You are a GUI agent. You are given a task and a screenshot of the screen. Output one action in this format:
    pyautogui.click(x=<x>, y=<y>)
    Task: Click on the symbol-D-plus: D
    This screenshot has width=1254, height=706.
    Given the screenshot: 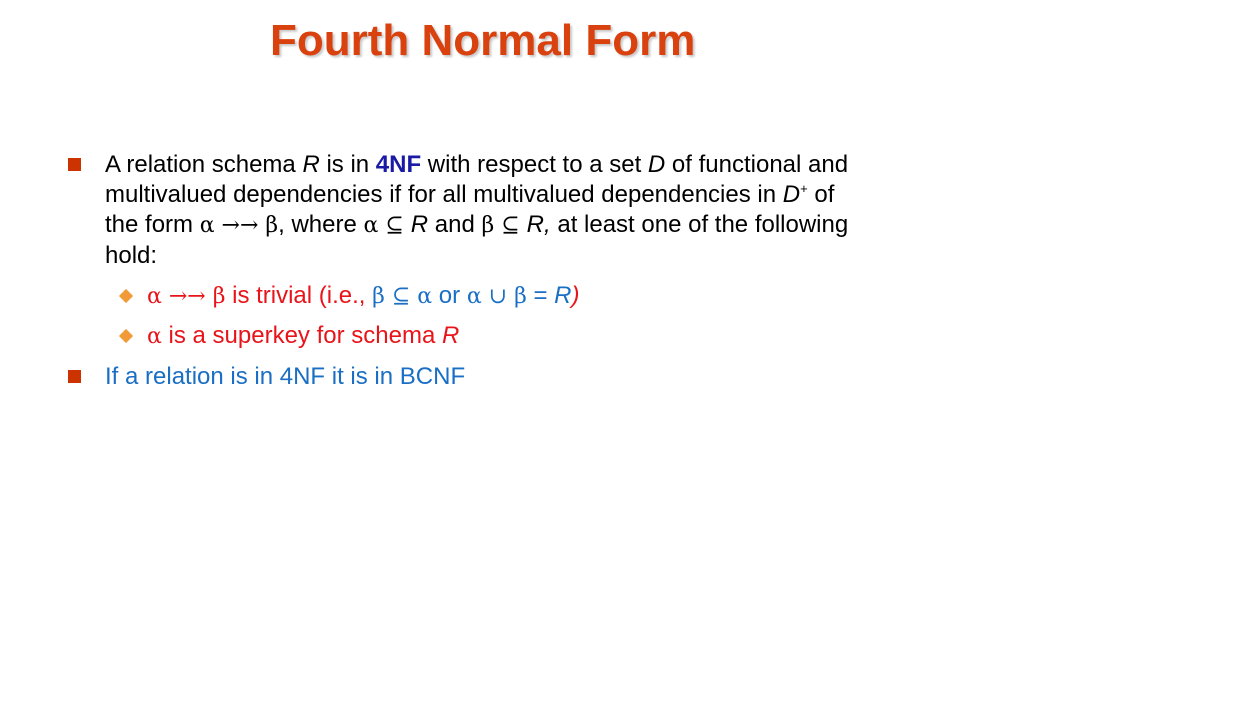 What is the action you would take?
    pyautogui.click(x=791, y=194)
    